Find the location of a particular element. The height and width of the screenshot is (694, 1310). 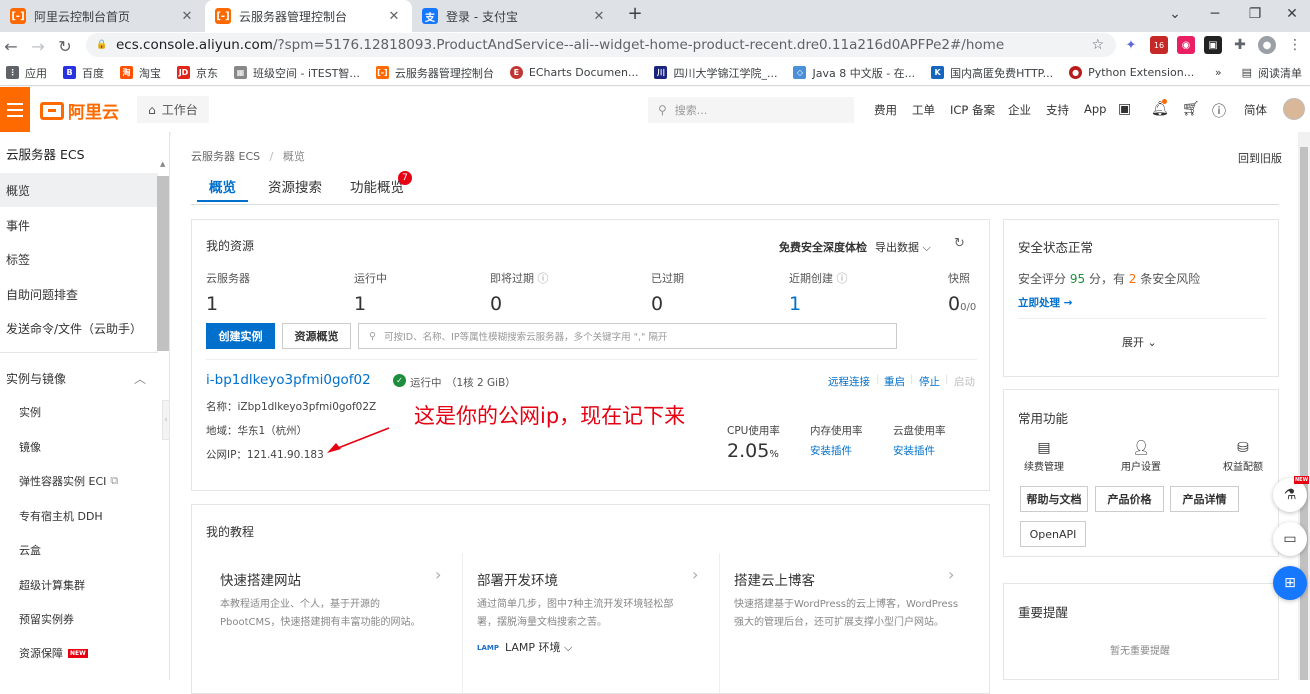

browser-tab-ecs-console: [-] 云服务器管理控制台 ✕ is located at coordinates (308, 16).